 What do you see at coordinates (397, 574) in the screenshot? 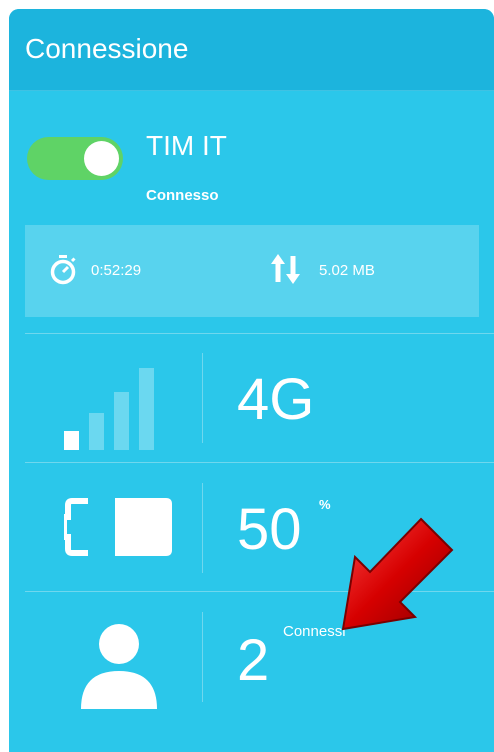
I see `annotation-arrow-icon` at bounding box center [397, 574].